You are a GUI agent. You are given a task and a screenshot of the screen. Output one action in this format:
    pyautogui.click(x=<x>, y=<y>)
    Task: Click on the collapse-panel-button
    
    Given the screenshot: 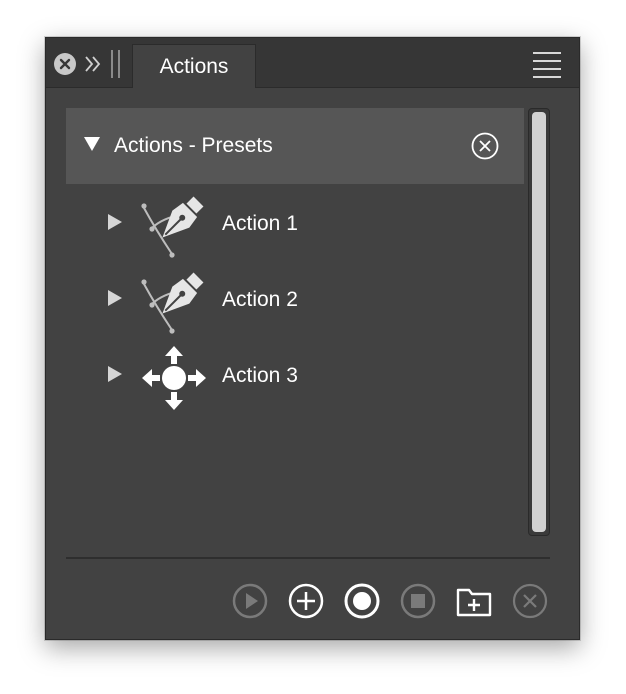 What is the action you would take?
    pyautogui.click(x=93, y=64)
    